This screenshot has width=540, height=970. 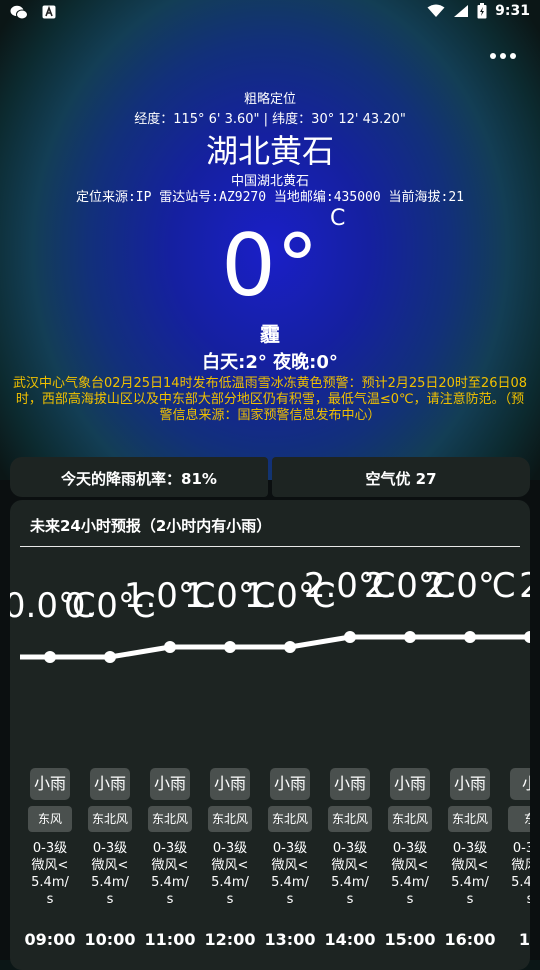 I want to click on current-weather: 霾, so click(x=270, y=334).